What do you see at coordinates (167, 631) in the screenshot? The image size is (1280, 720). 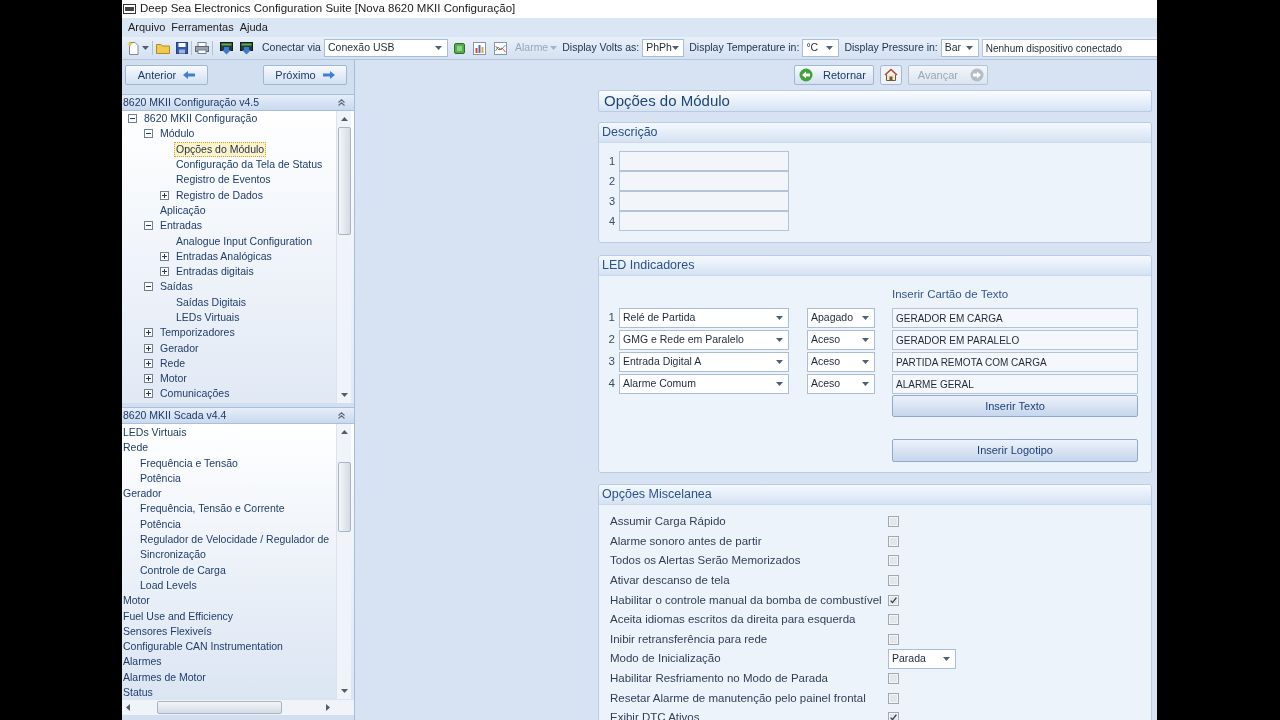 I see `tree-item: Sensores Flexiveís` at bounding box center [167, 631].